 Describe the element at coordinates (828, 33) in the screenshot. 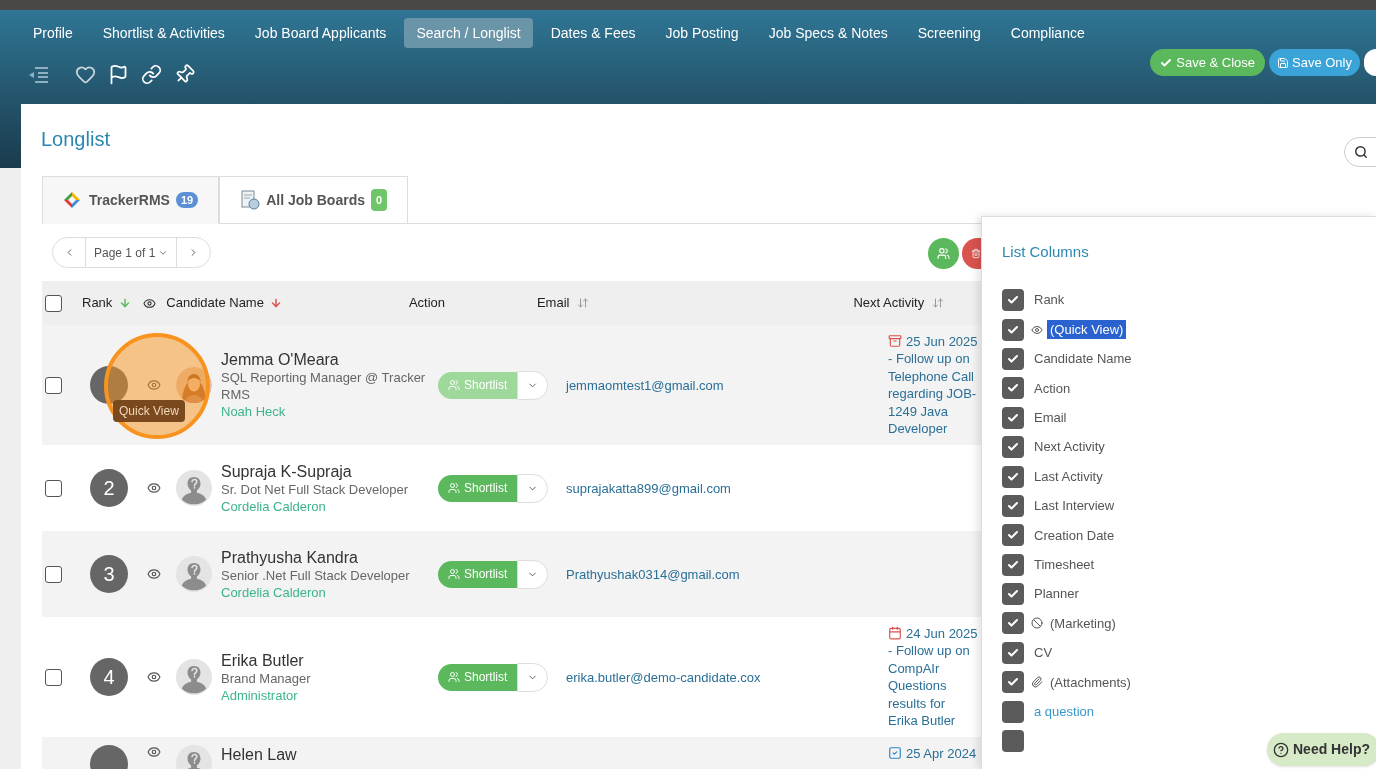

I see `nav-tab: Job Specs & Notes` at that location.